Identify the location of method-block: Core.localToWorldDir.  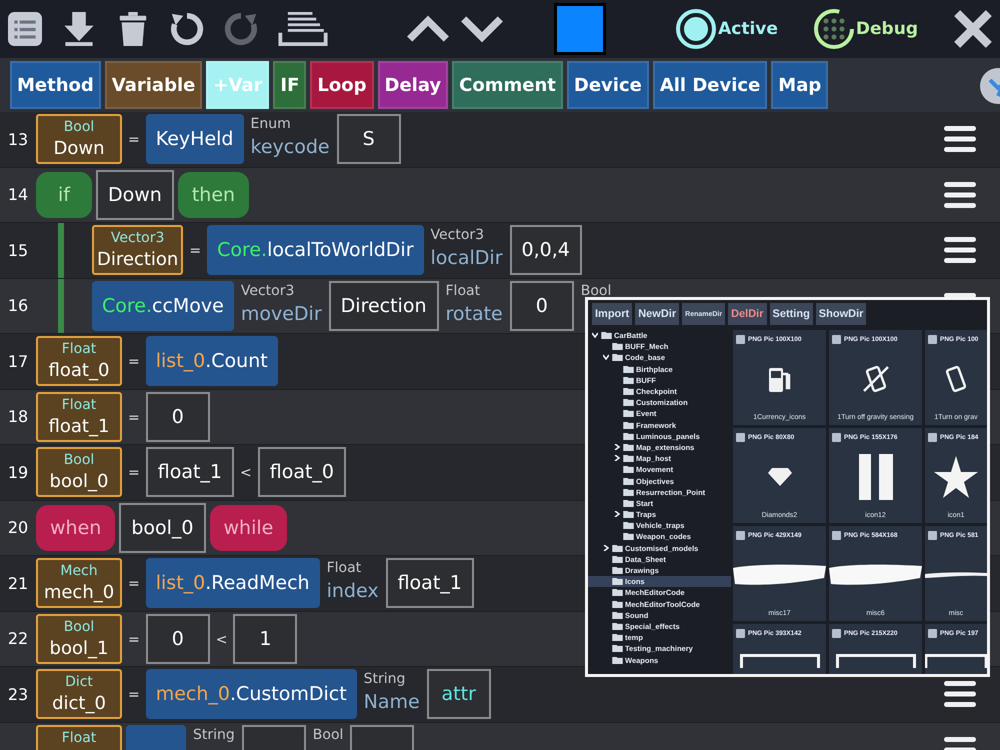
(315, 250).